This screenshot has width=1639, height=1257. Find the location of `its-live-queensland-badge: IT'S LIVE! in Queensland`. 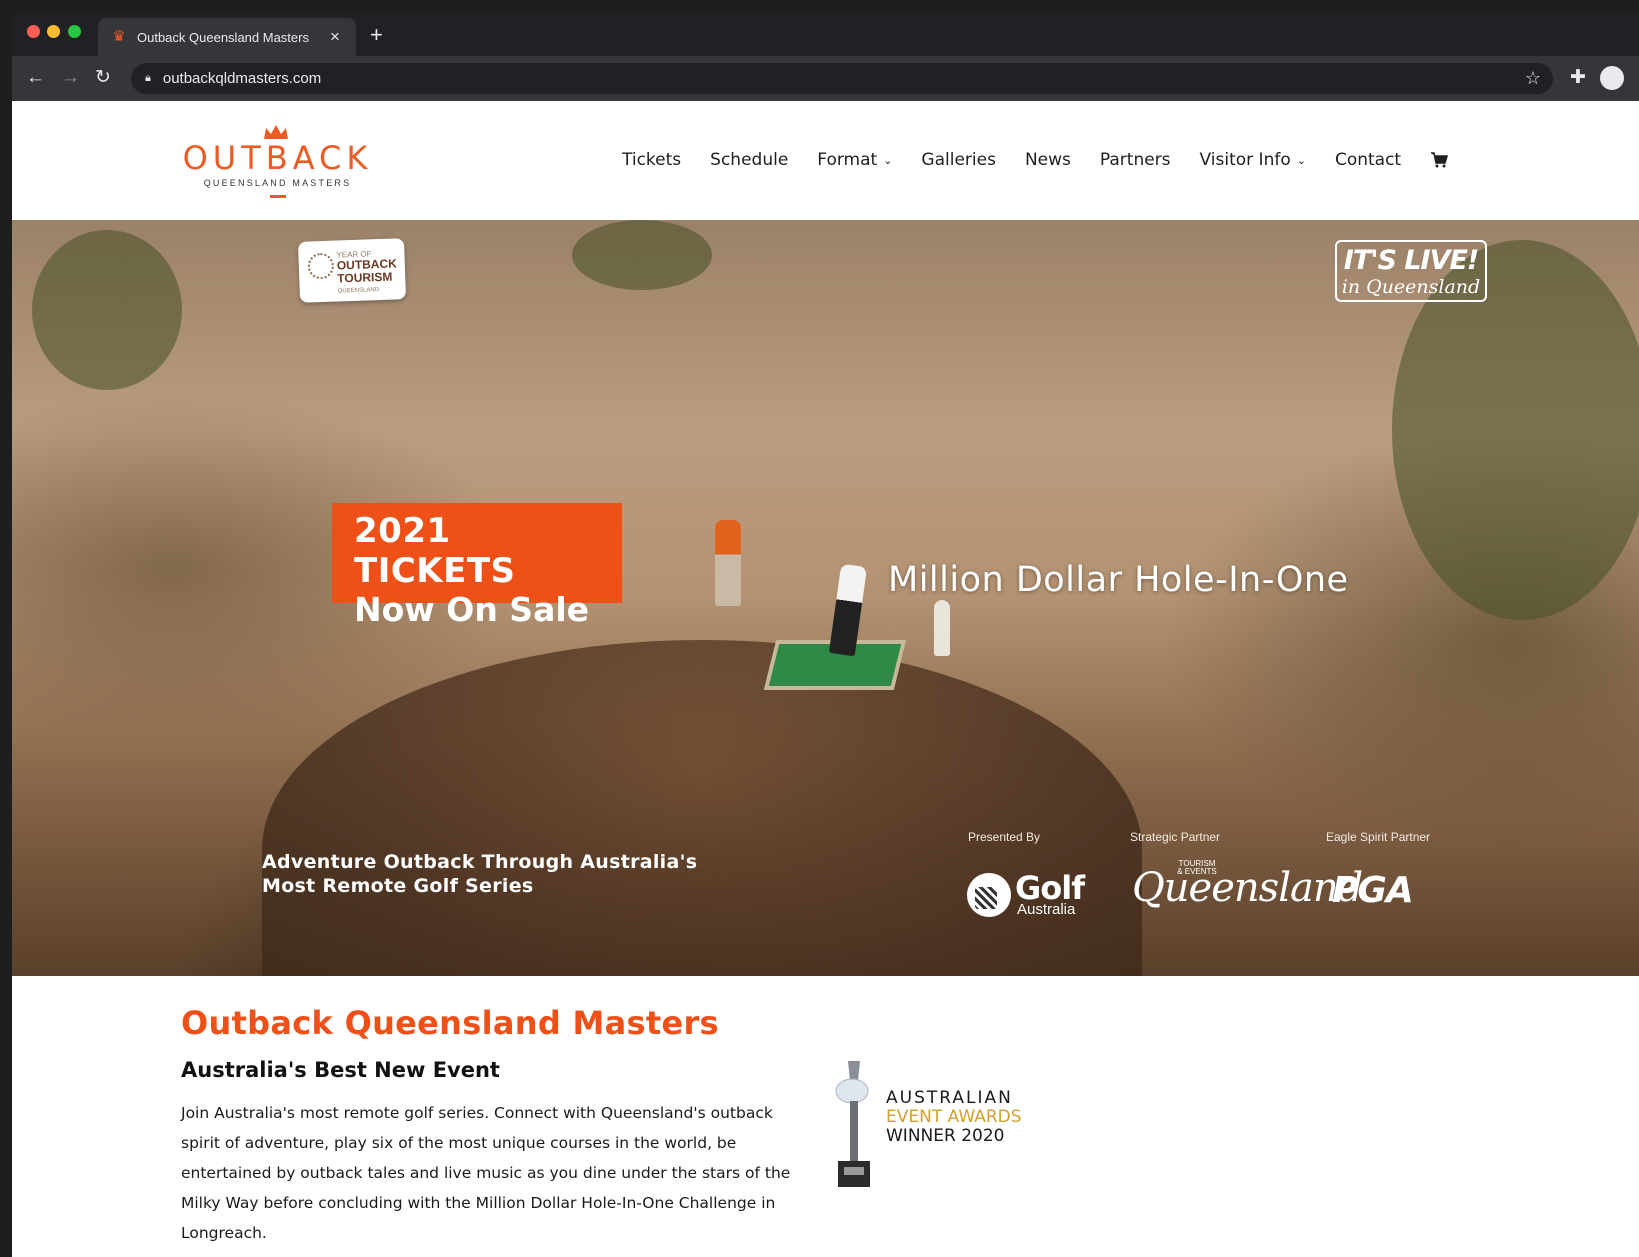

its-live-queensland-badge: IT'S LIVE! in Queensland is located at coordinates (1411, 271).